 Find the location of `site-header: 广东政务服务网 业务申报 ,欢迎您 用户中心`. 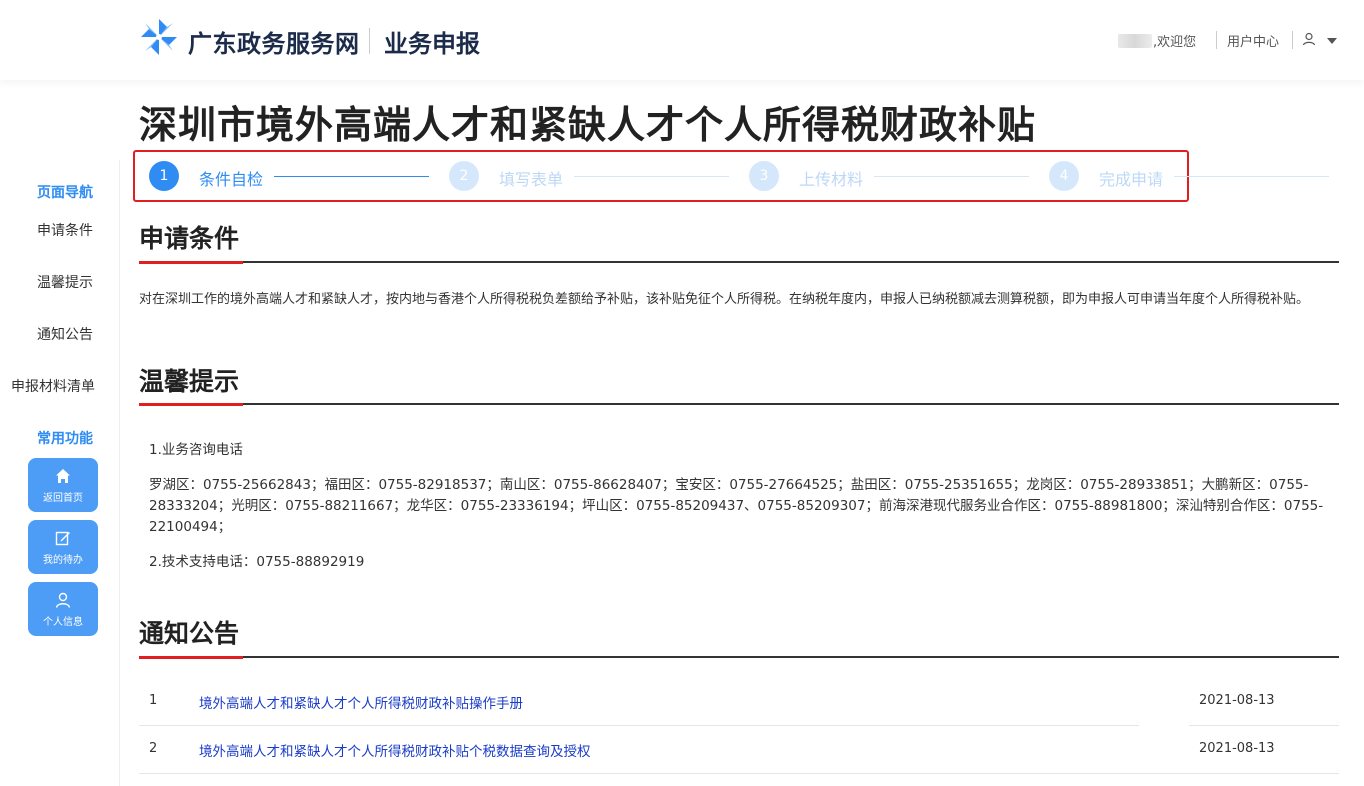

site-header: 广东政务服务网 业务申报 ,欢迎您 用户中心 is located at coordinates (682, 40).